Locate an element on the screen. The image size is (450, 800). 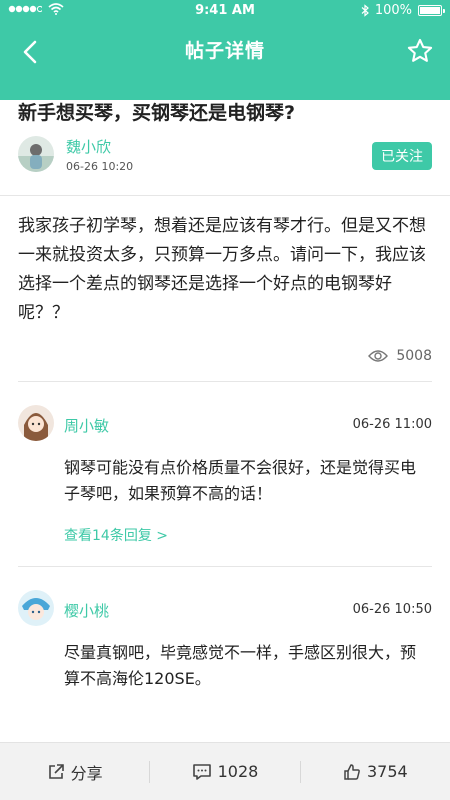
app-header: 9:41 AM 100% 帖子详情 is located at coordinates (225, 50).